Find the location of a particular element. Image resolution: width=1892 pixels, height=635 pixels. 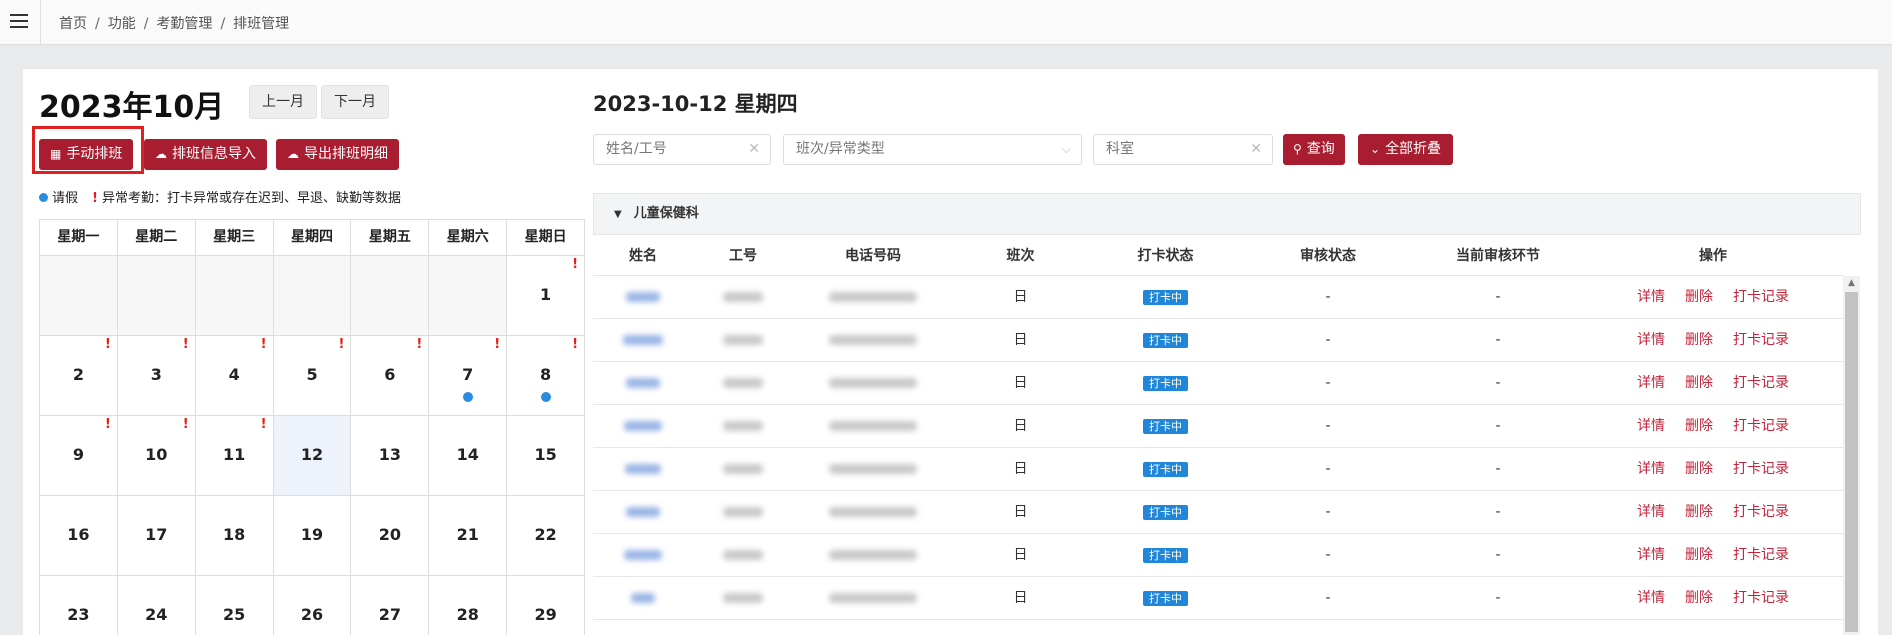

breadcrumb-item-home: 首页 is located at coordinates (73, 24).